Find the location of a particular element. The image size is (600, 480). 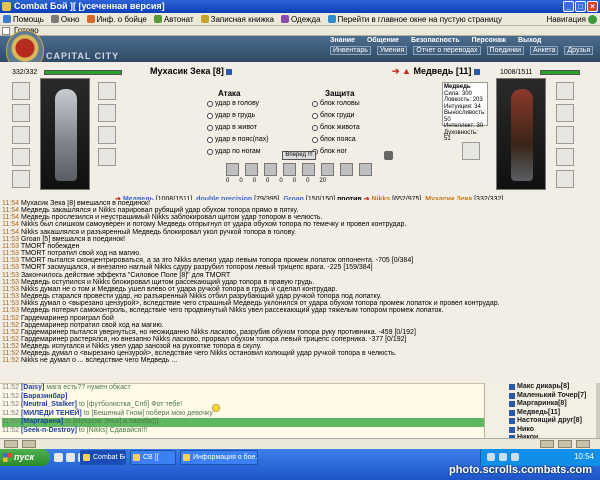

left-amulet-slot is located at coordinates (21, 113).